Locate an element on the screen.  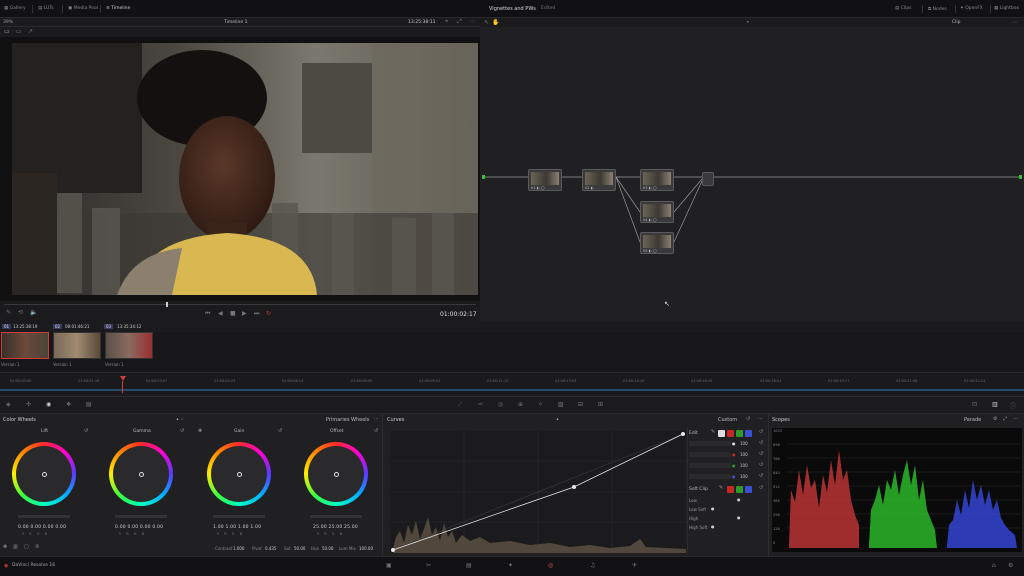
split-screen-icon: ▭ is located at coordinates (19, 31).